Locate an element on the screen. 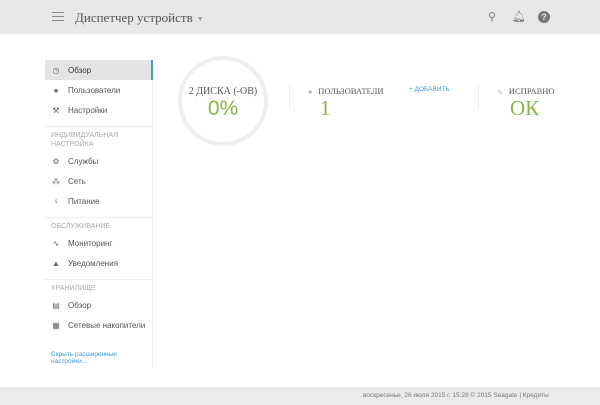 Image resolution: width=600 pixels, height=405 pixels. page-title: Диспетчер устройств is located at coordinates (134, 17).